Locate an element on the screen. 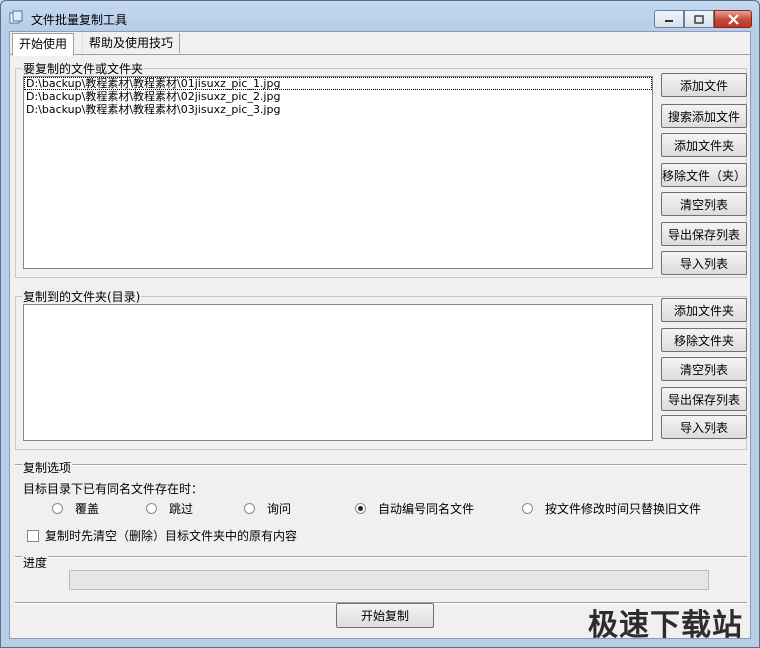 The width and height of the screenshot is (760, 648). radio-skip: 跳过 is located at coordinates (169, 508).